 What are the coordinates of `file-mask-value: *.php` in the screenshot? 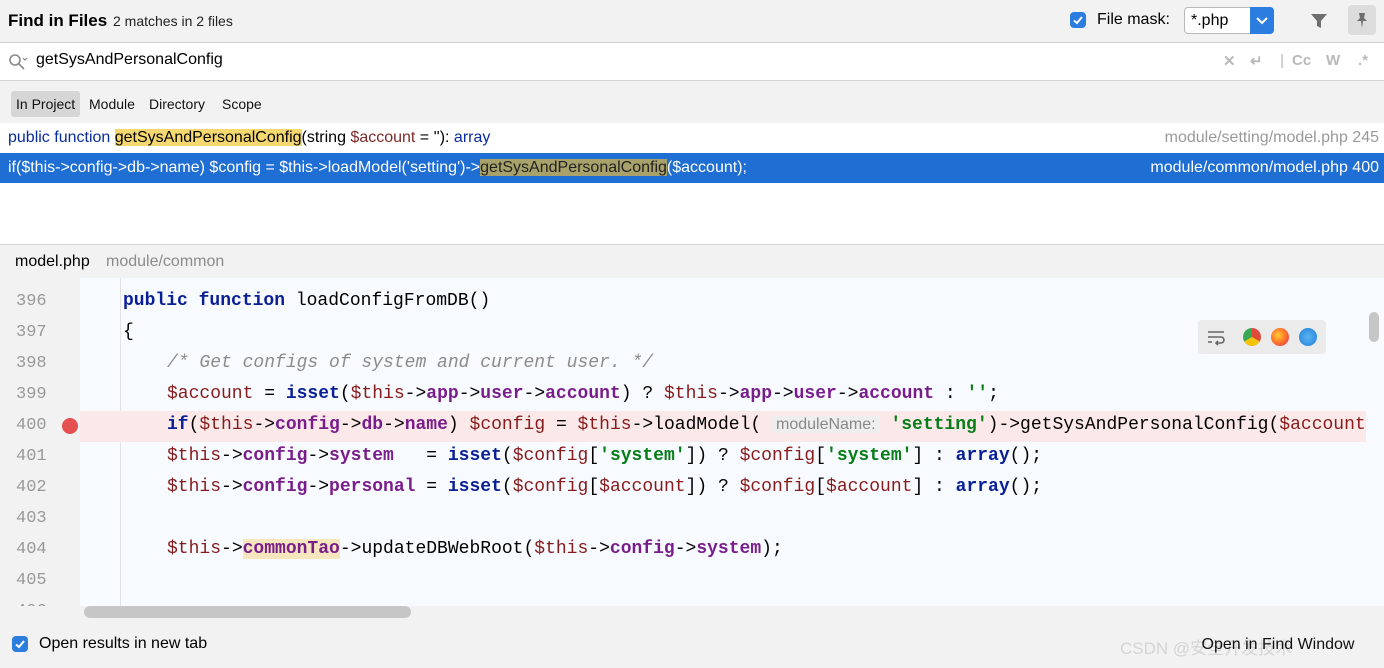 It's located at (1210, 20).